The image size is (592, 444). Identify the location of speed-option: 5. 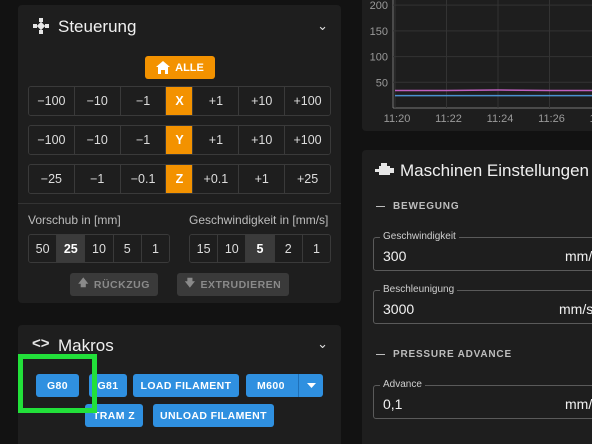
(260, 248).